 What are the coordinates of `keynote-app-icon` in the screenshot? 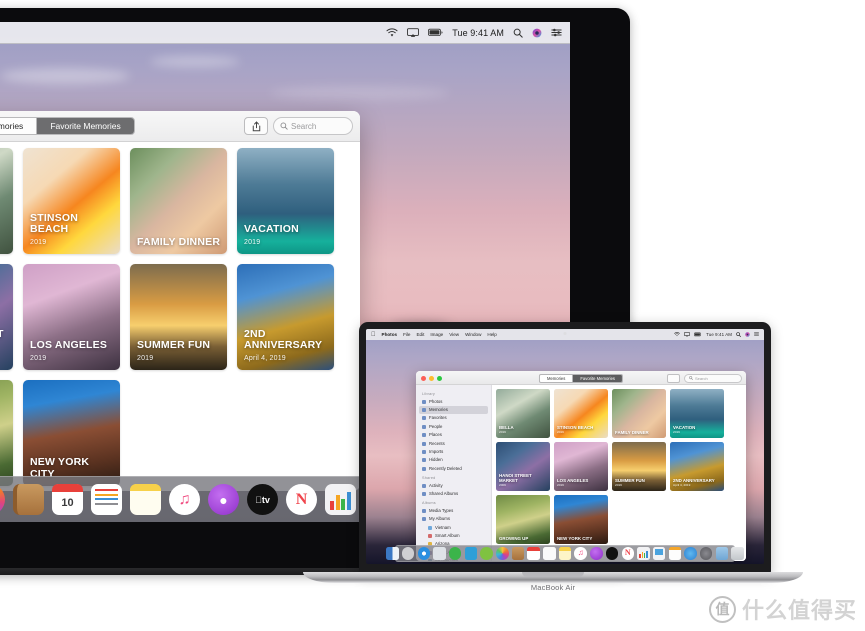 It's located at (659, 553).